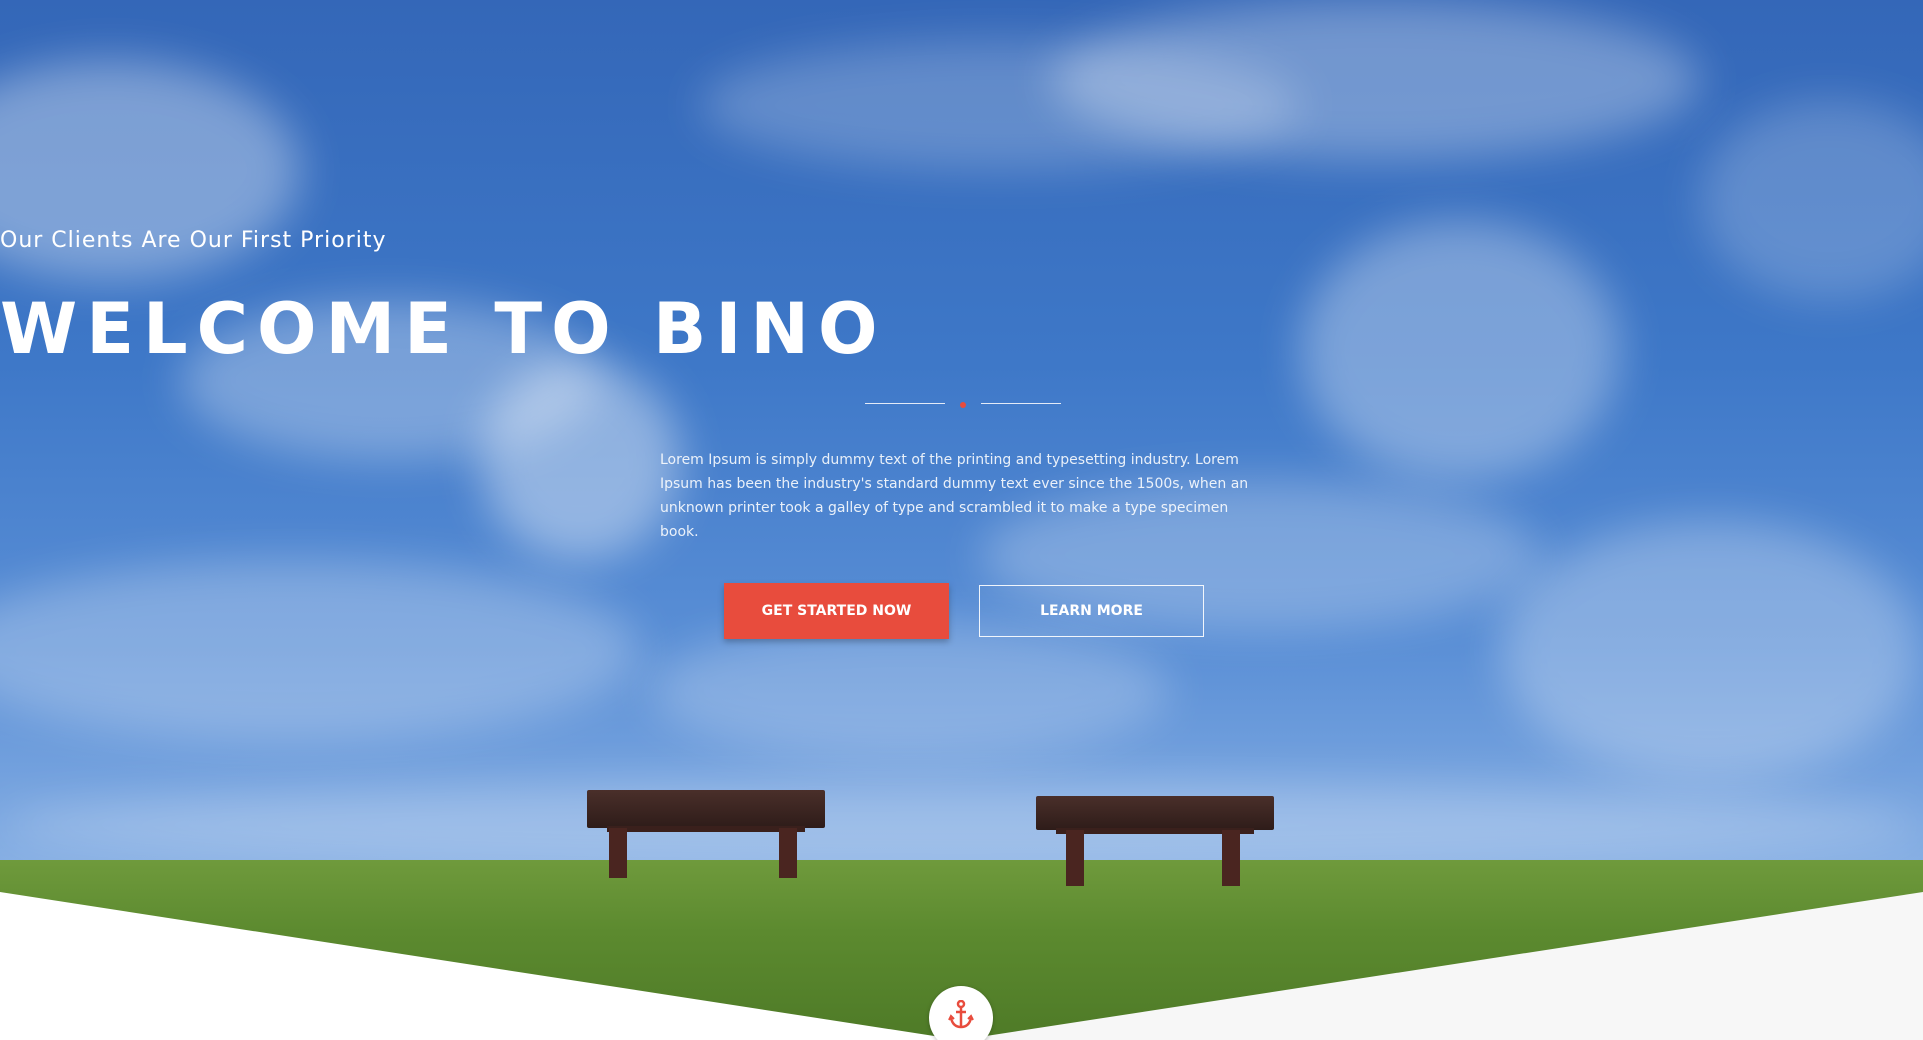  What do you see at coordinates (961, 1014) in the screenshot?
I see `anchor-icon` at bounding box center [961, 1014].